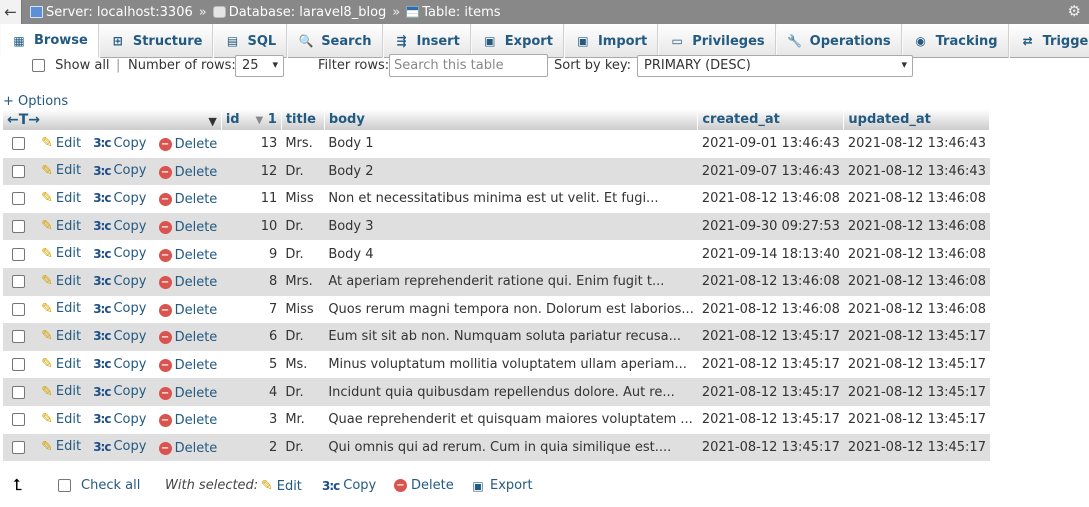 This screenshot has height=507, width=1089. What do you see at coordinates (71, 65) in the screenshot?
I see `show-all-control: Show all` at bounding box center [71, 65].